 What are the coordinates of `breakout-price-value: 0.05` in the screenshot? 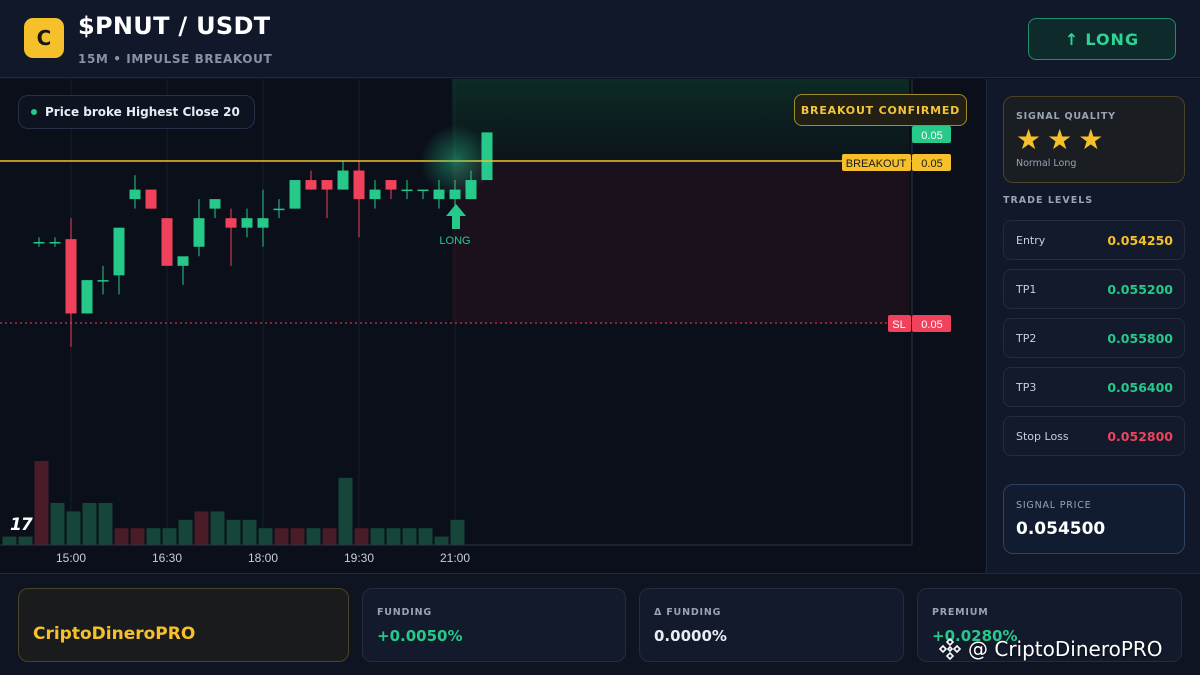 It's located at (931, 164).